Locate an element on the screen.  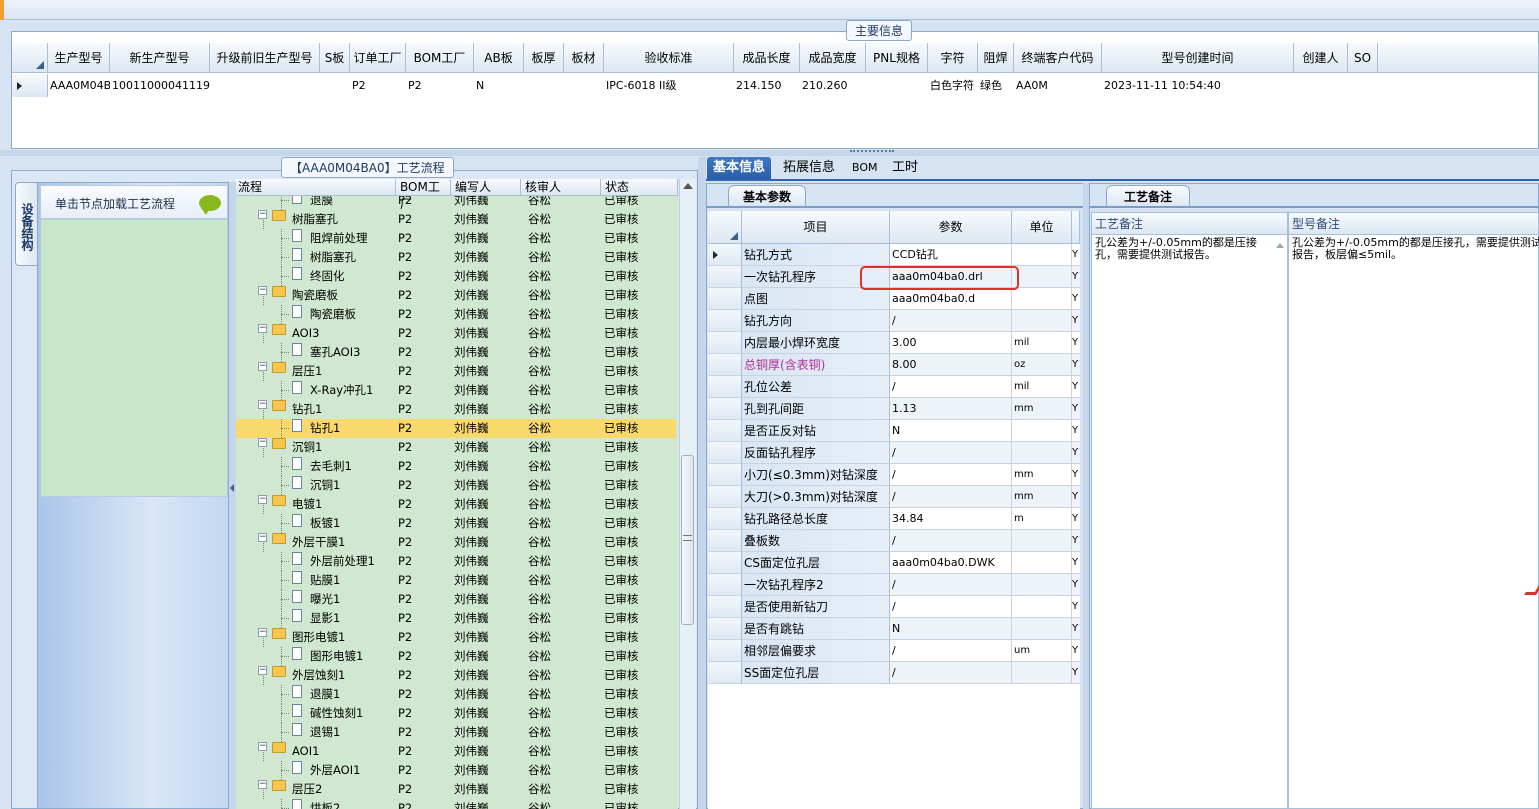
column-header: 验收标准 is located at coordinates (669, 58).